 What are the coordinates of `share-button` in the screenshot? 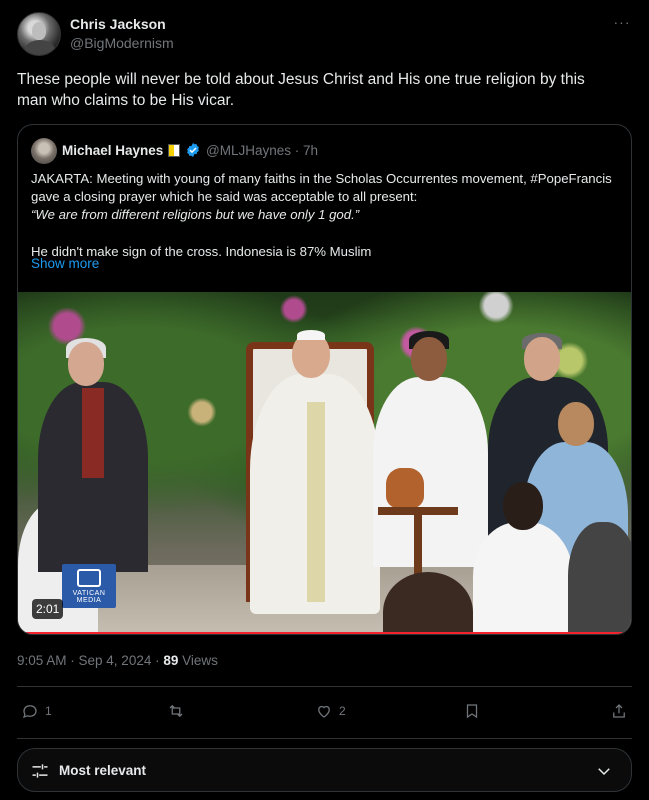 It's located at (619, 711).